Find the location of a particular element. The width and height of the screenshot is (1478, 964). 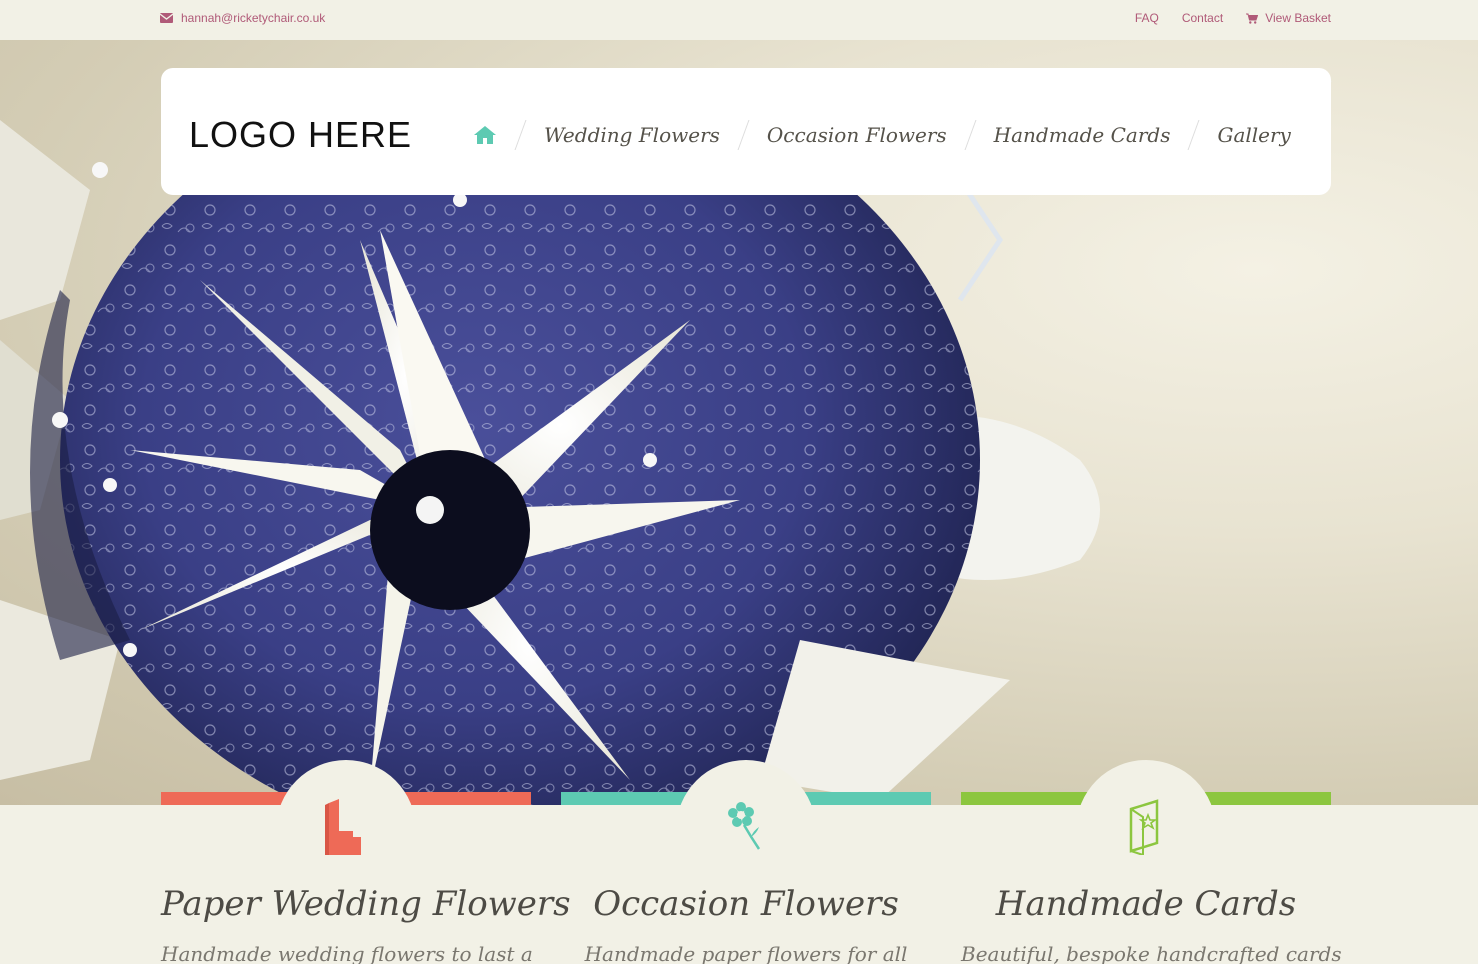

home-link is located at coordinates (485, 135).